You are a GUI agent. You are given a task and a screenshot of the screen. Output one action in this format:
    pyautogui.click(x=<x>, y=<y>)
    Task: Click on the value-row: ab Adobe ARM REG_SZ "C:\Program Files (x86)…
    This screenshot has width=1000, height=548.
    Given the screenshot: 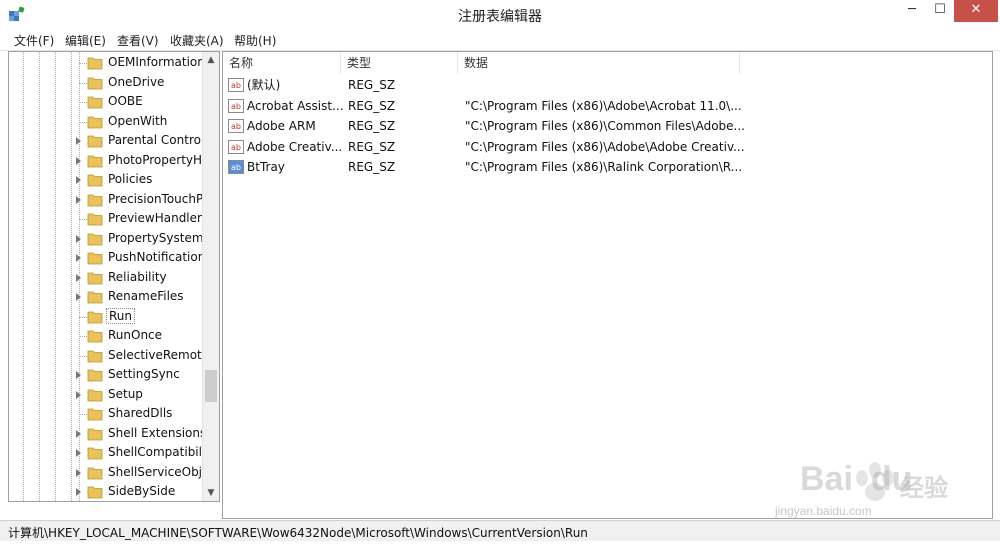 What is the action you would take?
    pyautogui.click(x=593, y=126)
    